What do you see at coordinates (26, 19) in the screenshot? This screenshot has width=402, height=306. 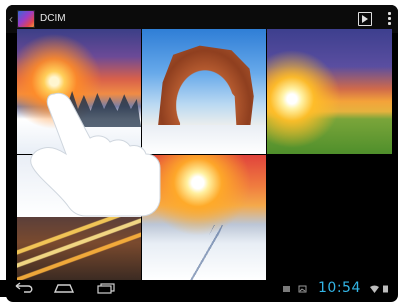 I see `gallery-app-icon` at bounding box center [26, 19].